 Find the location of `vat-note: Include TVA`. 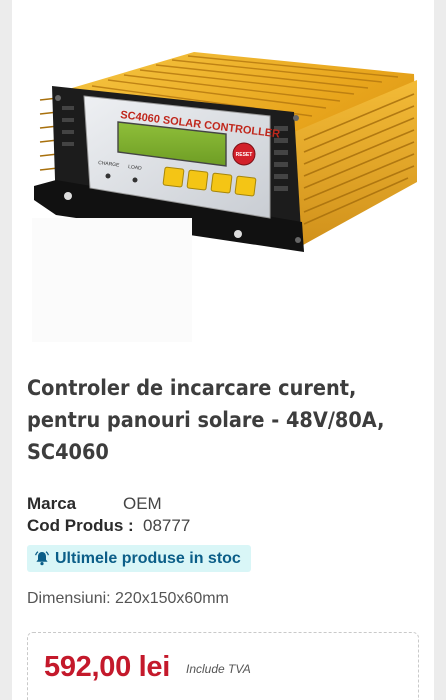

vat-note: Include TVA is located at coordinates (218, 669).